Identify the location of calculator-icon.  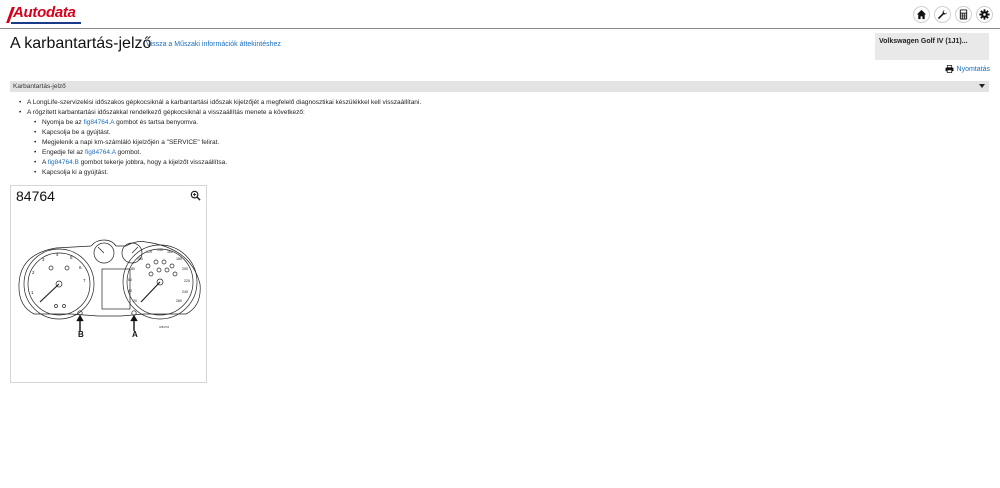
(963, 14).